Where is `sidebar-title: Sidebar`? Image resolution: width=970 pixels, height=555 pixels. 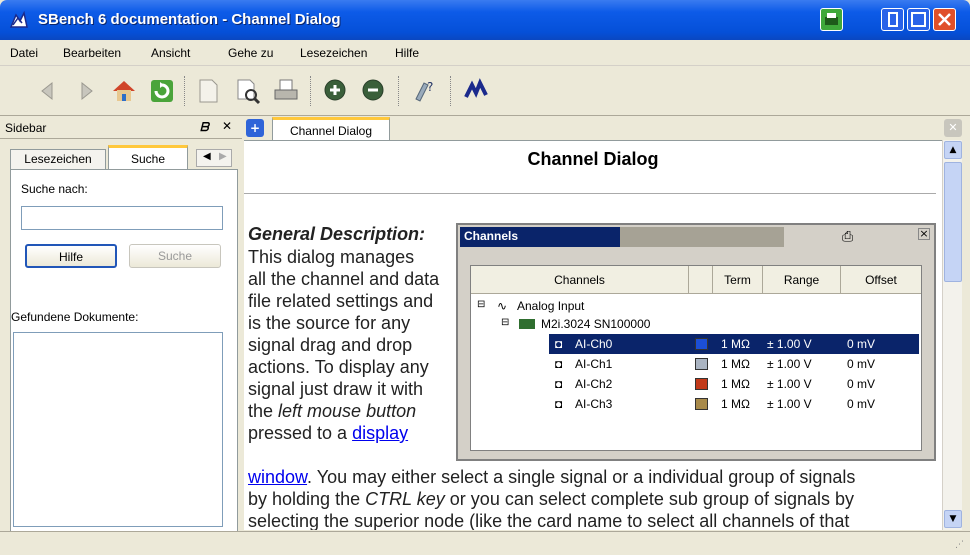
sidebar-title: Sidebar is located at coordinates (26, 128).